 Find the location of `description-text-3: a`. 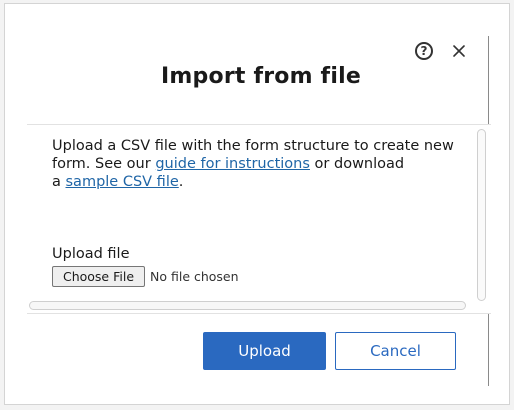

description-text-3: a is located at coordinates (59, 182).